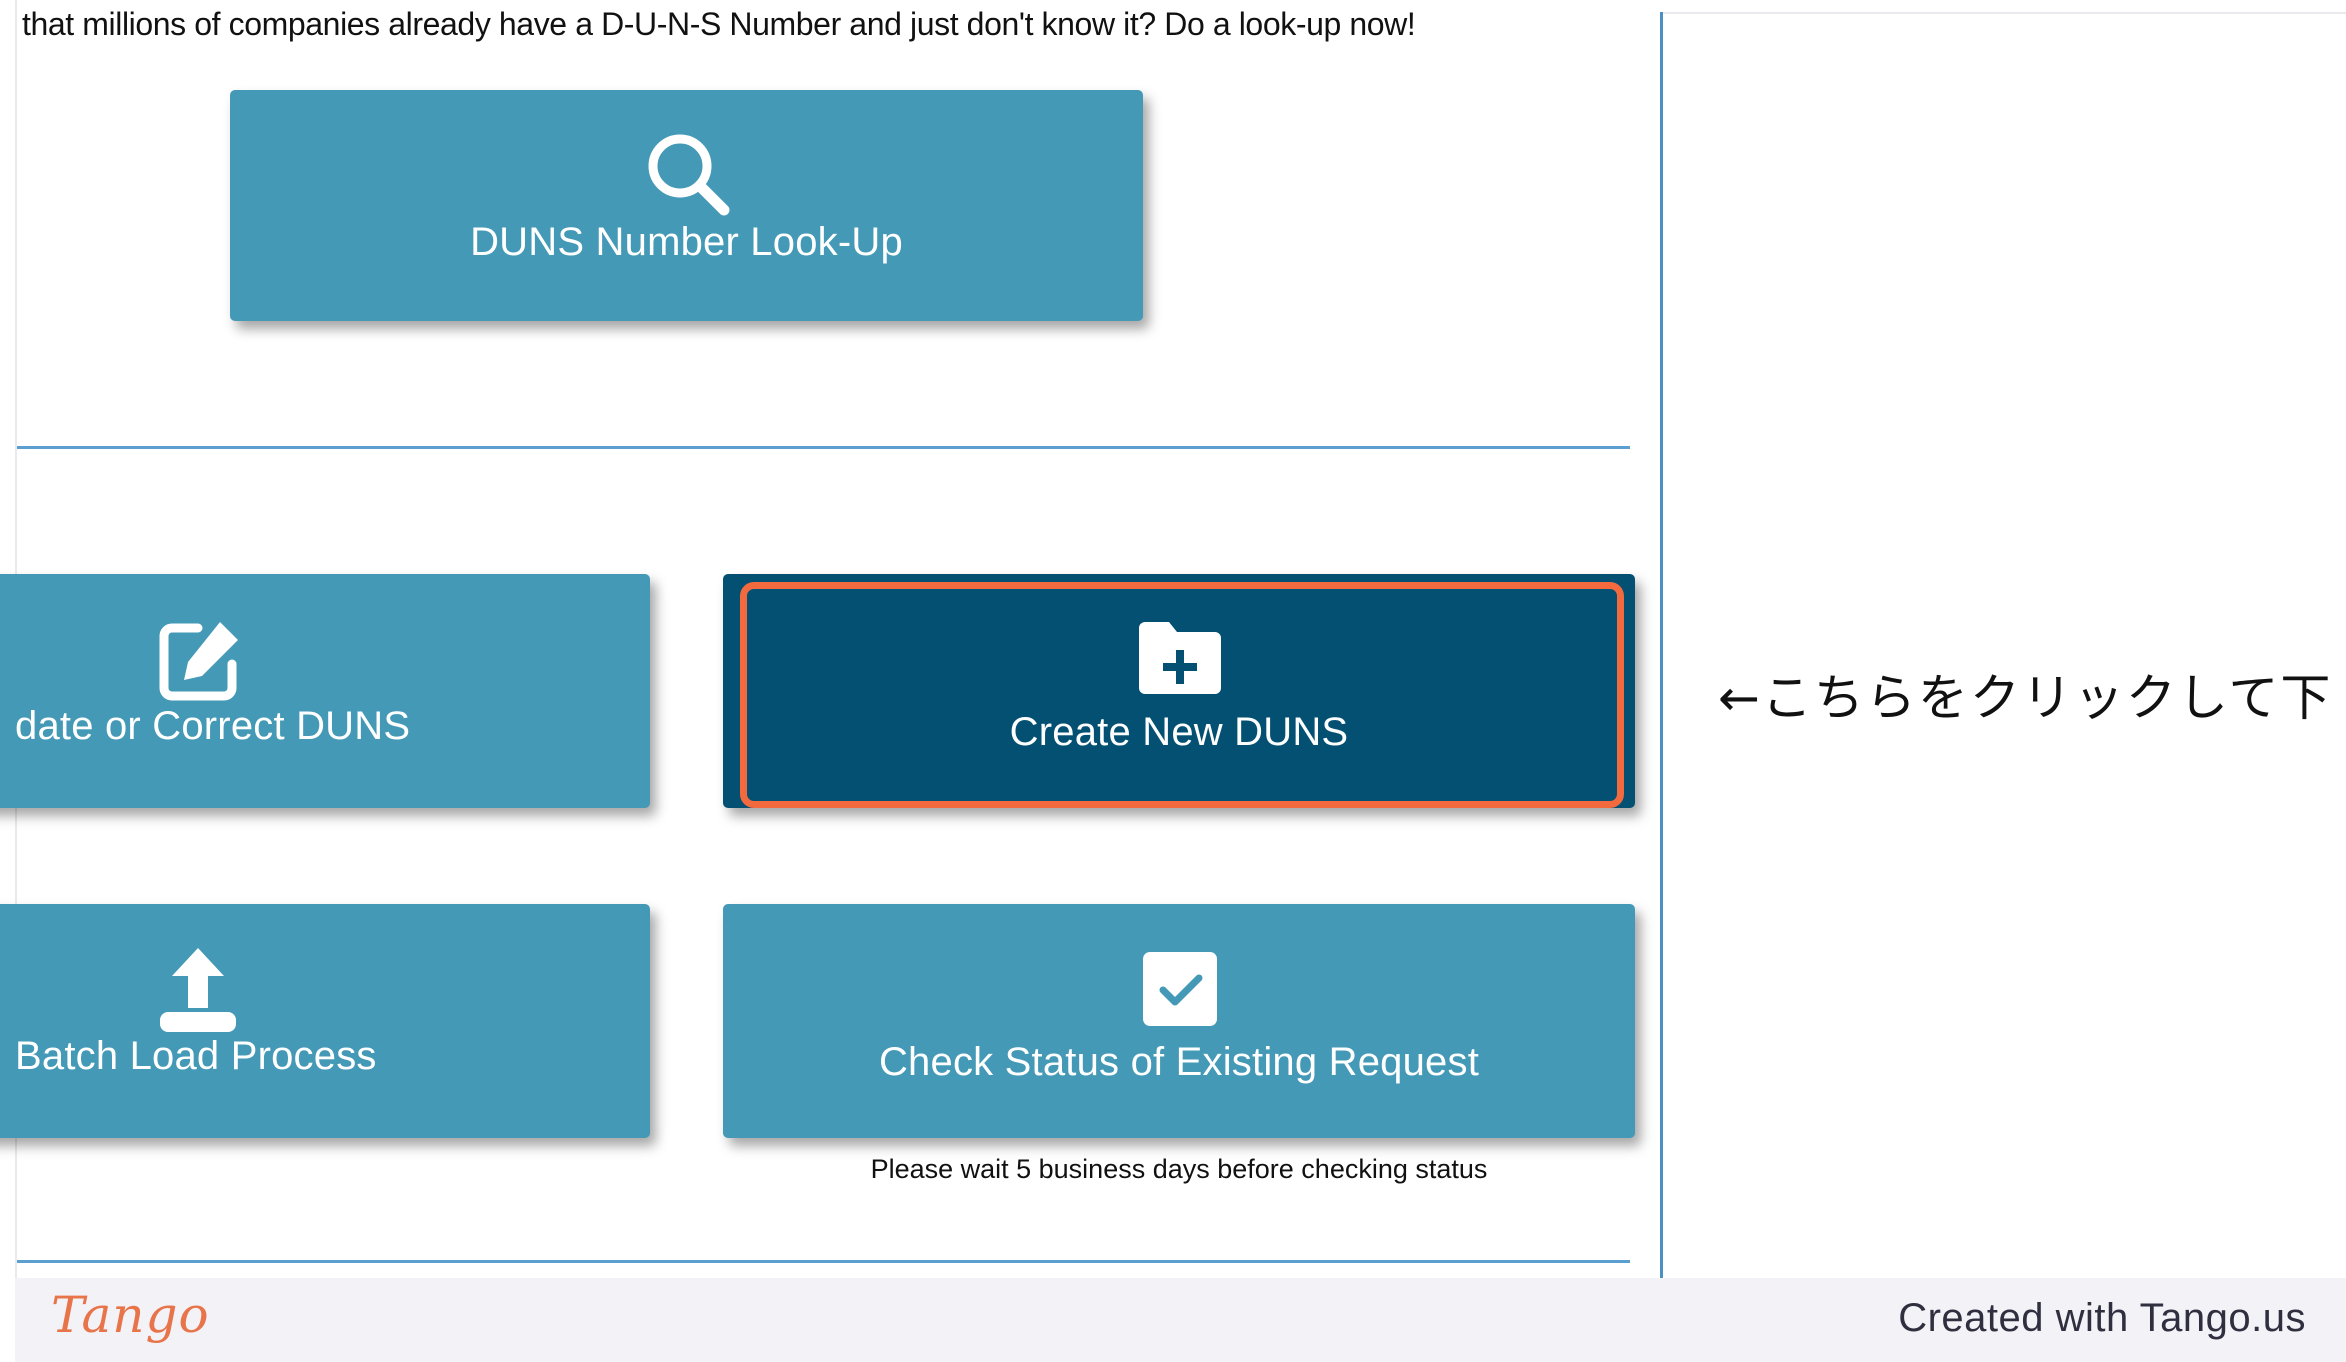 This screenshot has width=2346, height=1362. I want to click on tango-credit: Created with Tango.us, so click(2102, 1318).